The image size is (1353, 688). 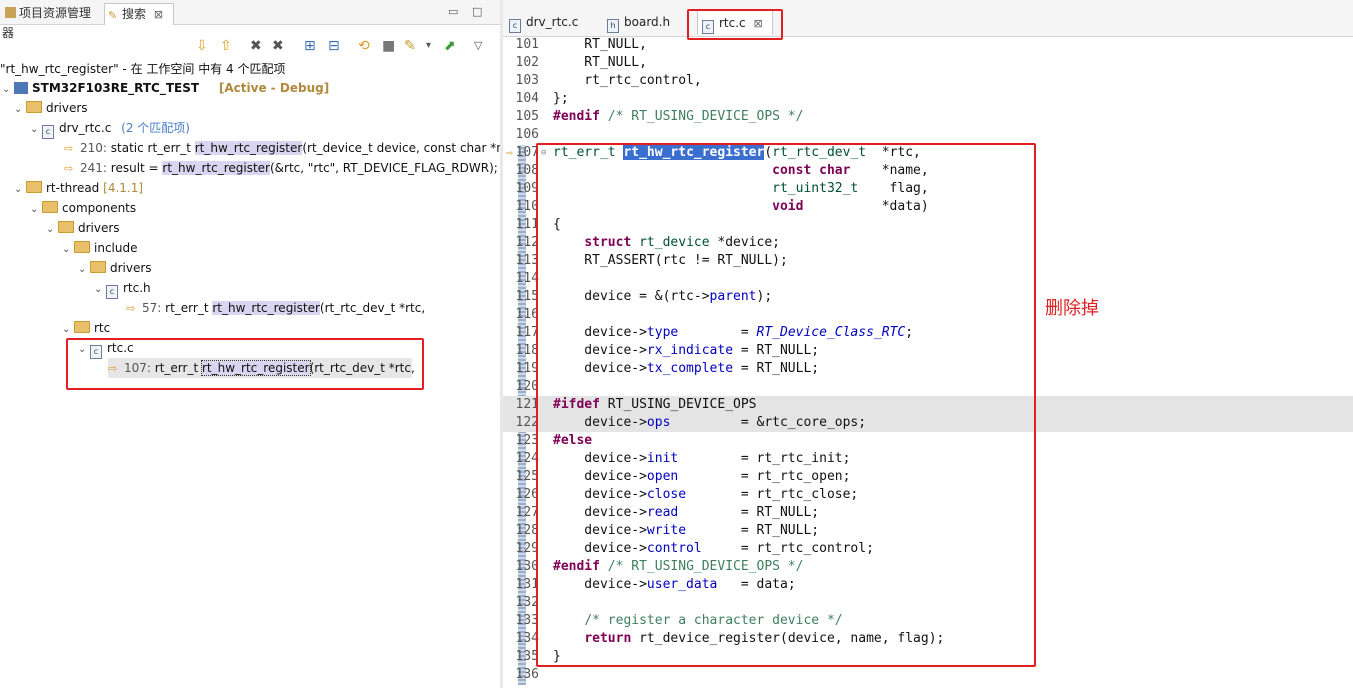 What do you see at coordinates (477, 11) in the screenshot?
I see `maximize-icon: □` at bounding box center [477, 11].